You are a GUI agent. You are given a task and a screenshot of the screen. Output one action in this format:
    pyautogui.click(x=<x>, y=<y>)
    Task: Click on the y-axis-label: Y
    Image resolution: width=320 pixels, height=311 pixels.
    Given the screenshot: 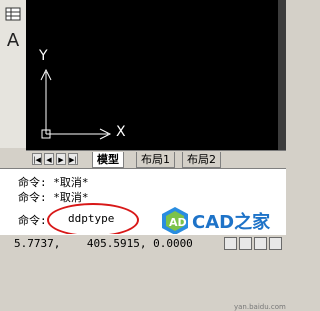 What is the action you would take?
    pyautogui.click(x=43, y=56)
    